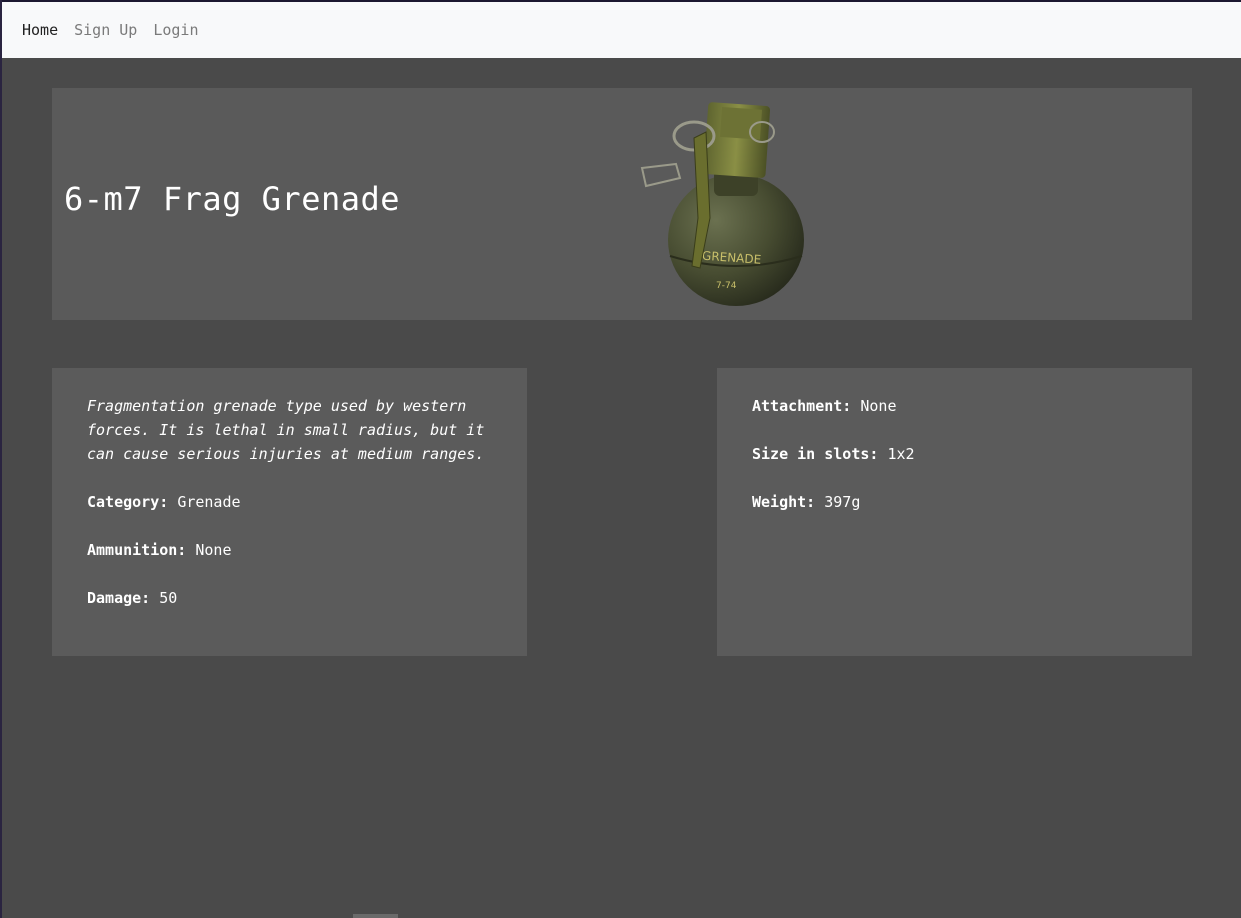 Image resolution: width=1241 pixels, height=918 pixels. What do you see at coordinates (954, 454) in the screenshot?
I see `stat-size-in-slots: Size in slots: 1x2` at bounding box center [954, 454].